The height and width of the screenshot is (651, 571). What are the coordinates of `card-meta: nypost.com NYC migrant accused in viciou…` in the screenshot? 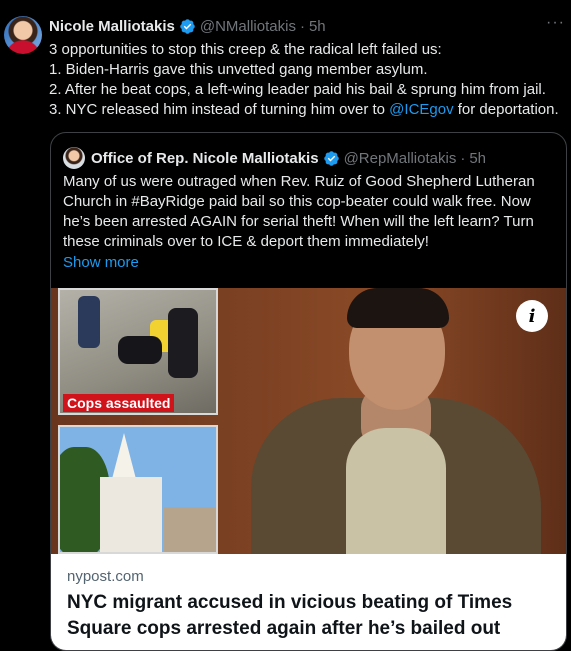 It's located at (308, 602).